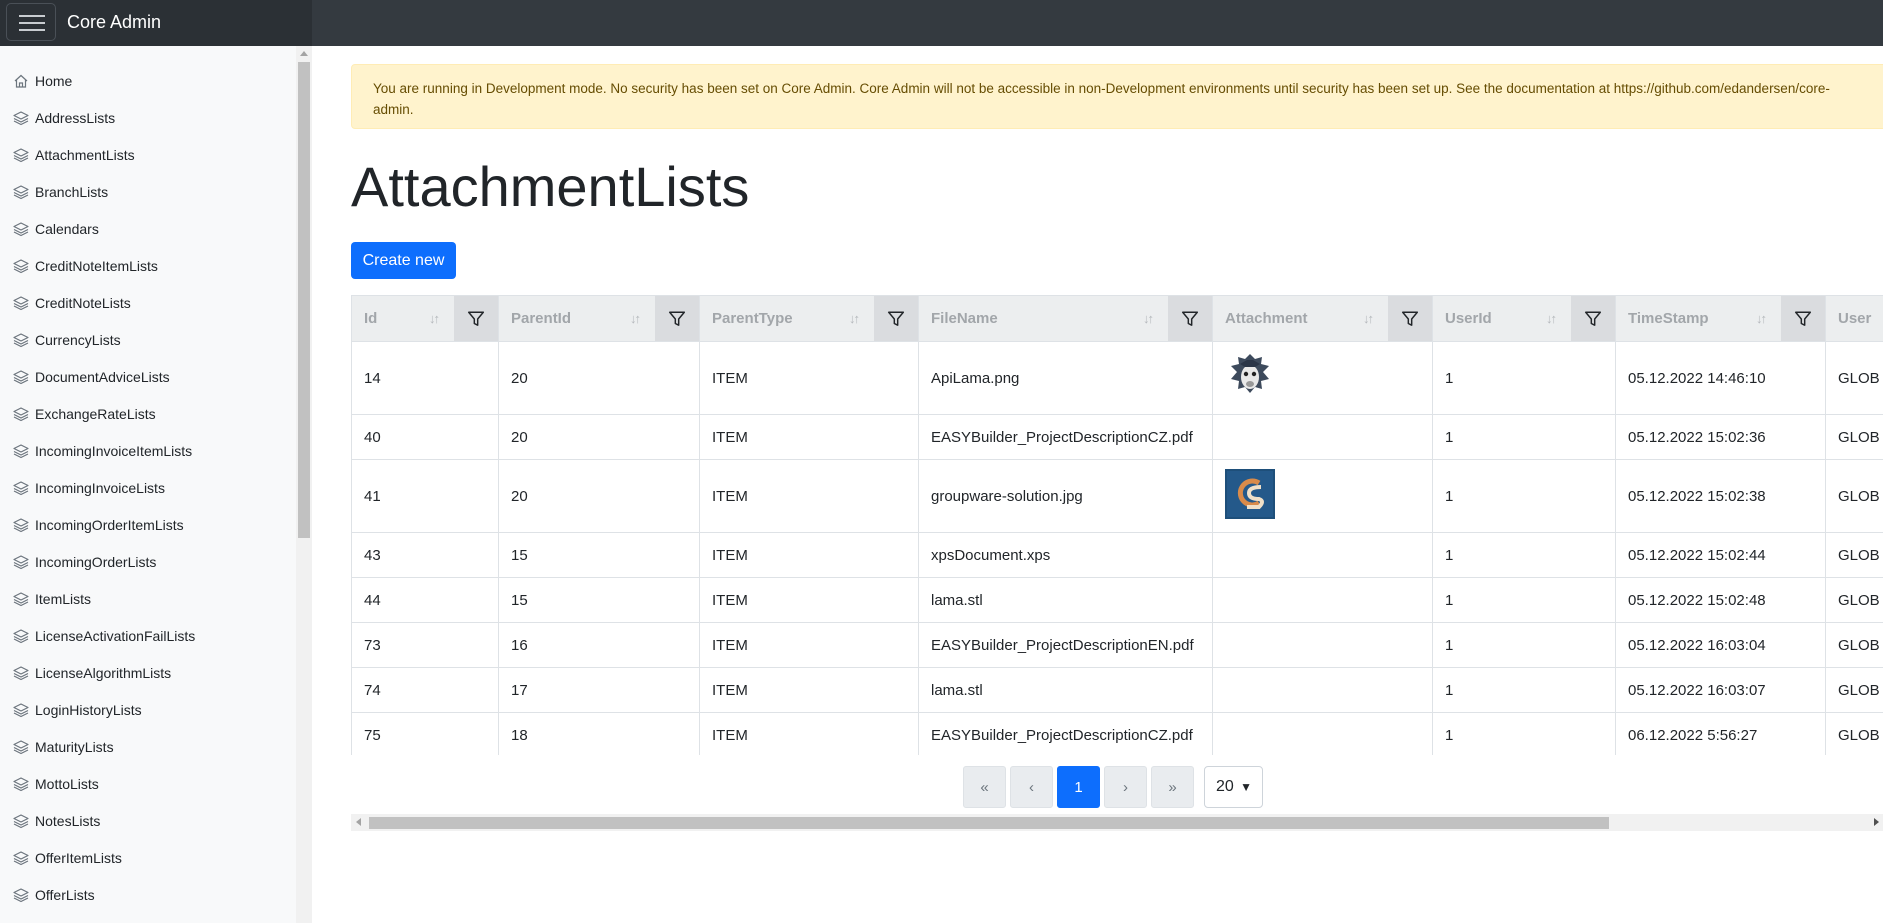  What do you see at coordinates (1720, 733) in the screenshot?
I see `cell-timestamp: 06.12.2022 5:56:27` at bounding box center [1720, 733].